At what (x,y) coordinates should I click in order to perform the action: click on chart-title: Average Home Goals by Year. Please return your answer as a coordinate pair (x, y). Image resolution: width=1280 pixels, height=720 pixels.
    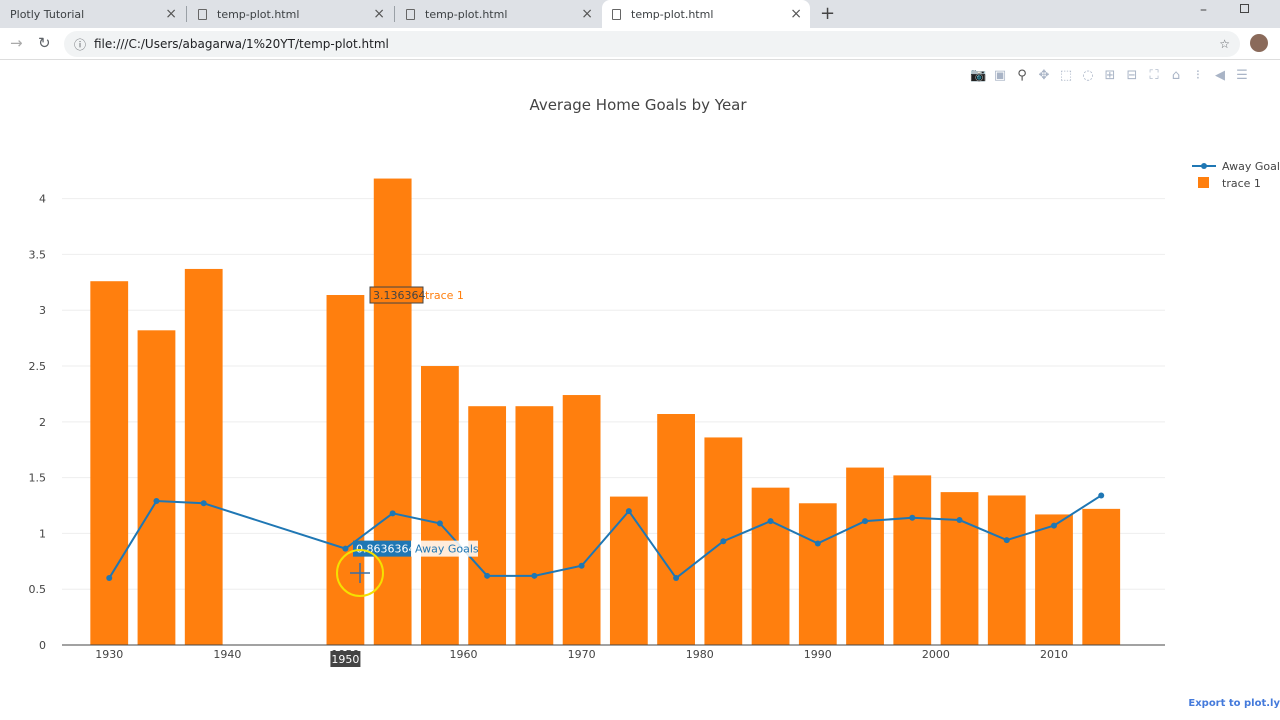
    Looking at the image, I should click on (638, 105).